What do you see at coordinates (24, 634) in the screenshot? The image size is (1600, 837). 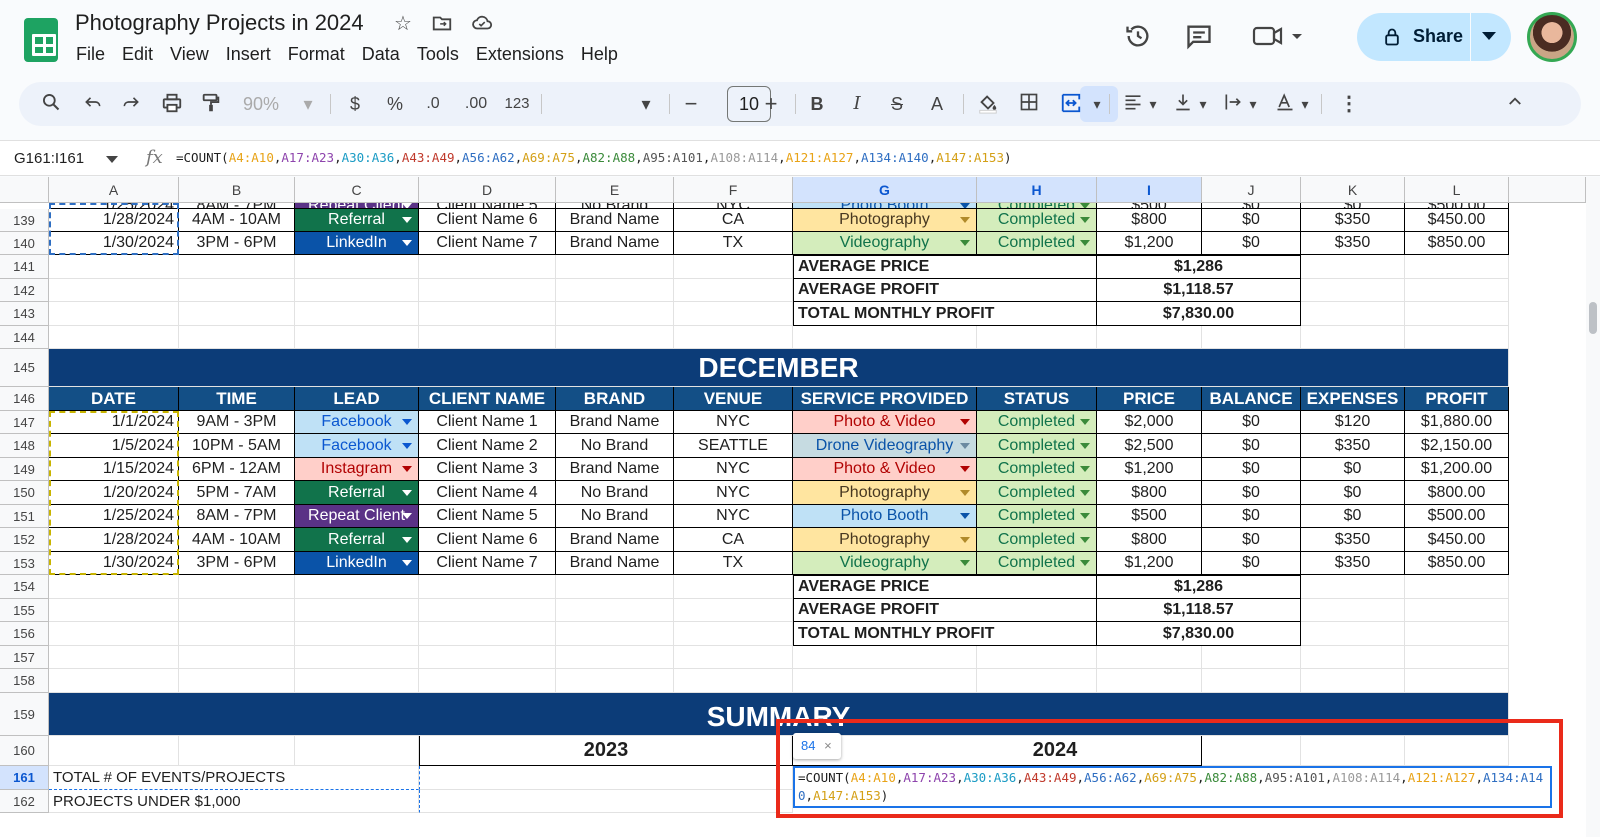 I see `row-header-156: 156` at bounding box center [24, 634].